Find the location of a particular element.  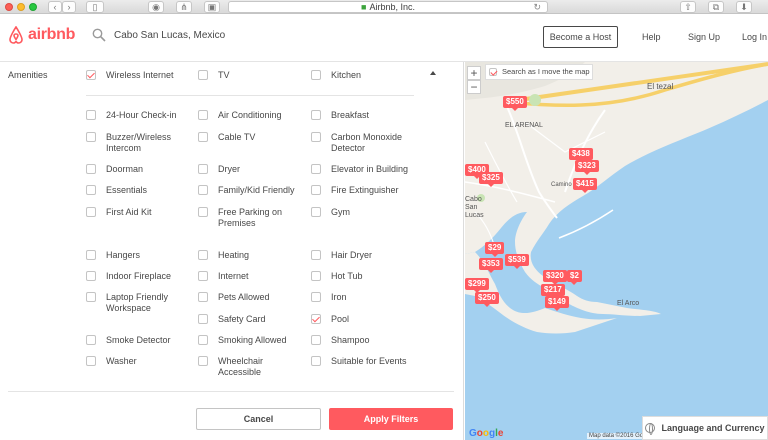

signup-link: Sign Up is located at coordinates (704, 37).